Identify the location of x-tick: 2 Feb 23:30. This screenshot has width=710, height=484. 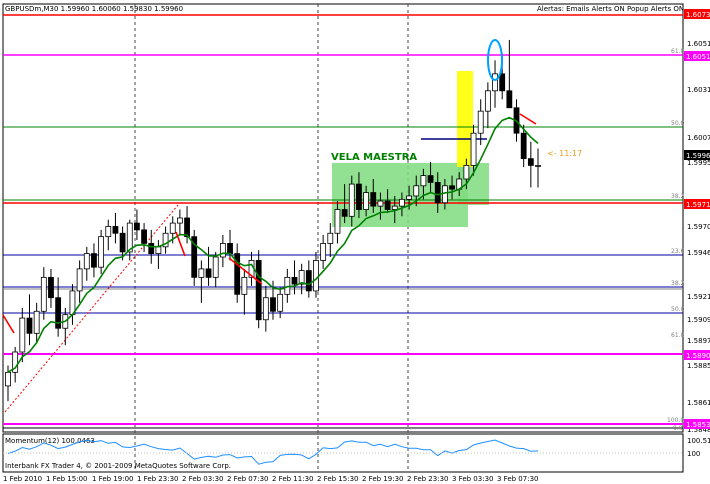
(427, 479).